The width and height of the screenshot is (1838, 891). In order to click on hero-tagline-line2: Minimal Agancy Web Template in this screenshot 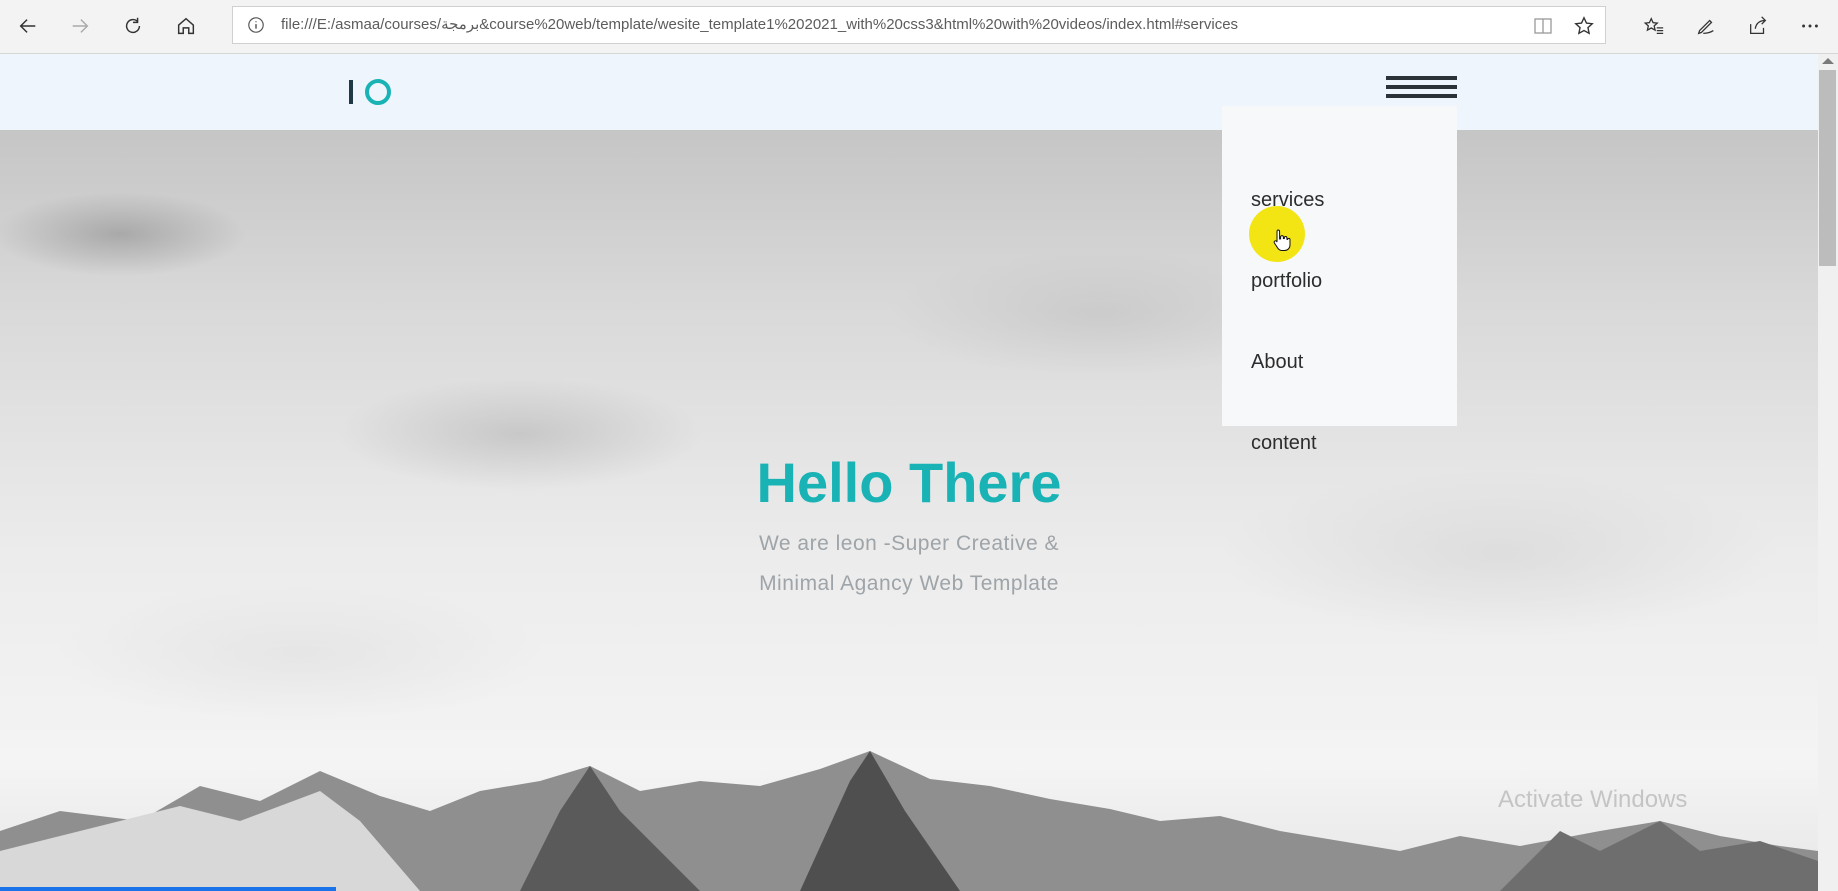, I will do `click(909, 583)`.